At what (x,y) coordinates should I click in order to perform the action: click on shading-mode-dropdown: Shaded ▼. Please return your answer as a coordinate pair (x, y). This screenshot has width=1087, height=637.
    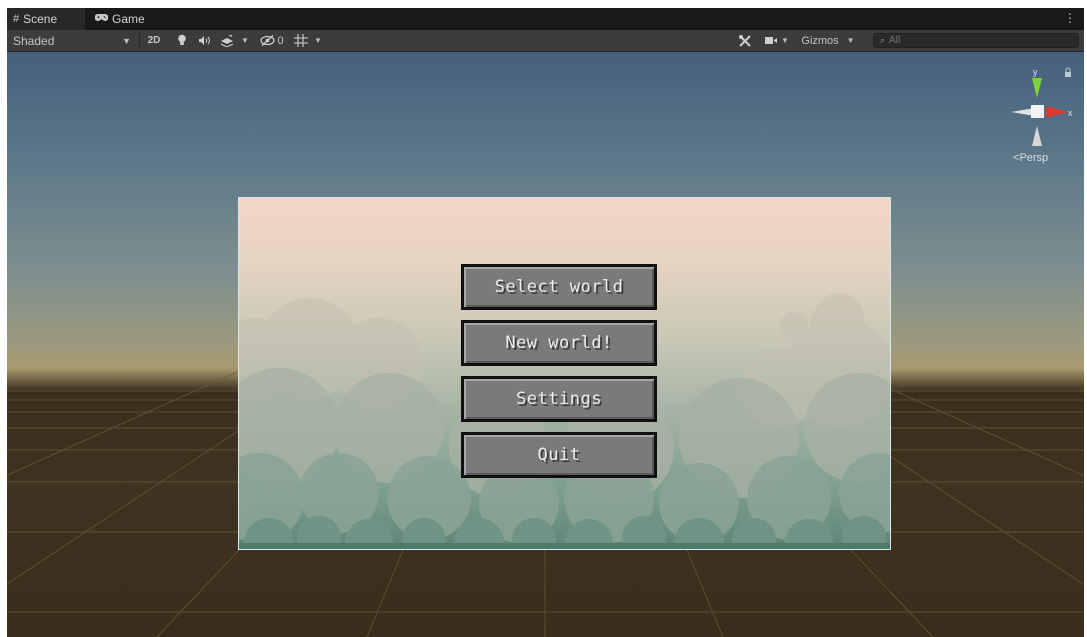
    Looking at the image, I should click on (74, 40).